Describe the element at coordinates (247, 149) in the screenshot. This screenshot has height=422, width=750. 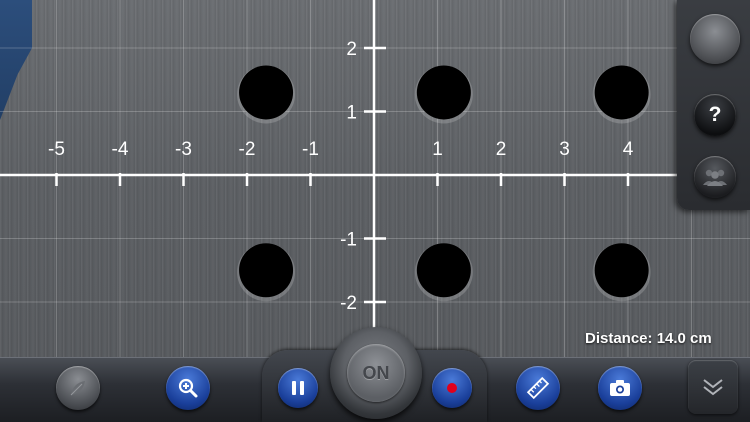
I see `x-axis-label: -2` at that location.